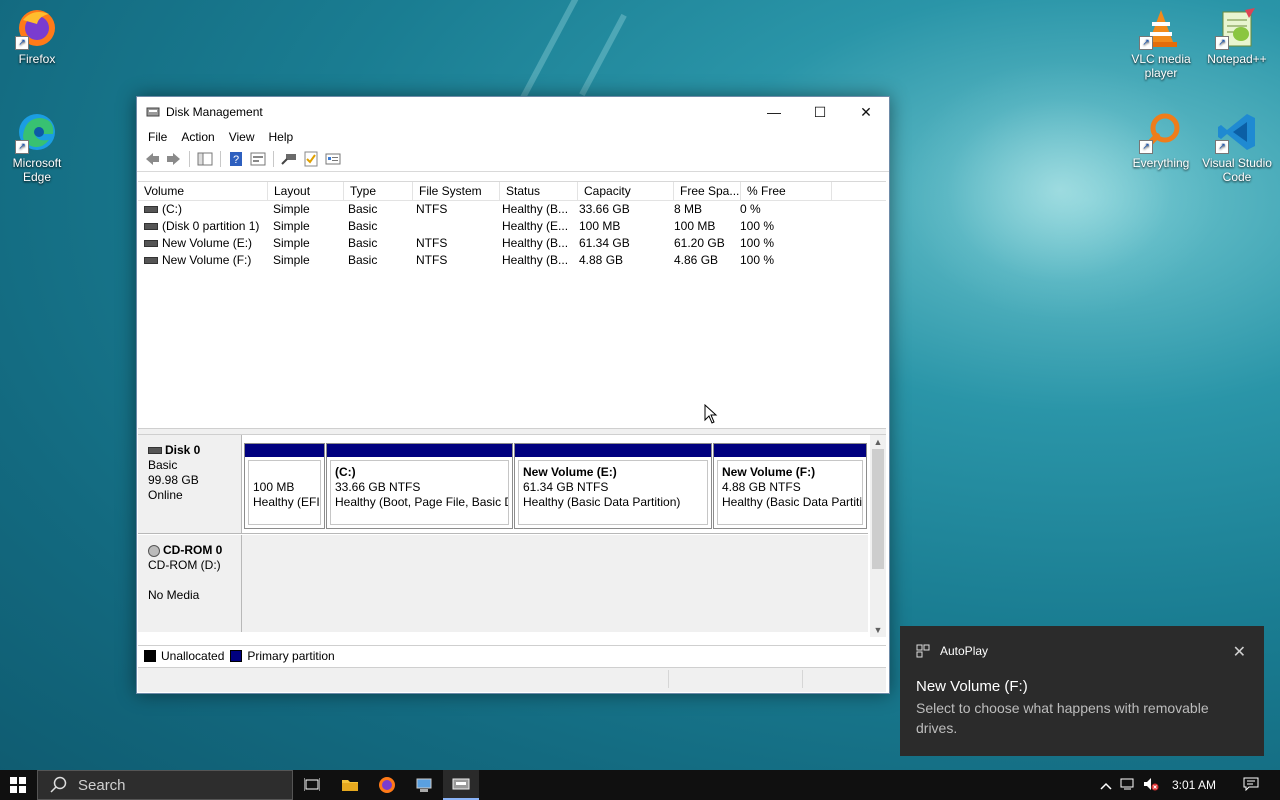 This screenshot has height=800, width=1280. I want to click on forward-arrow-icon, so click(174, 159).